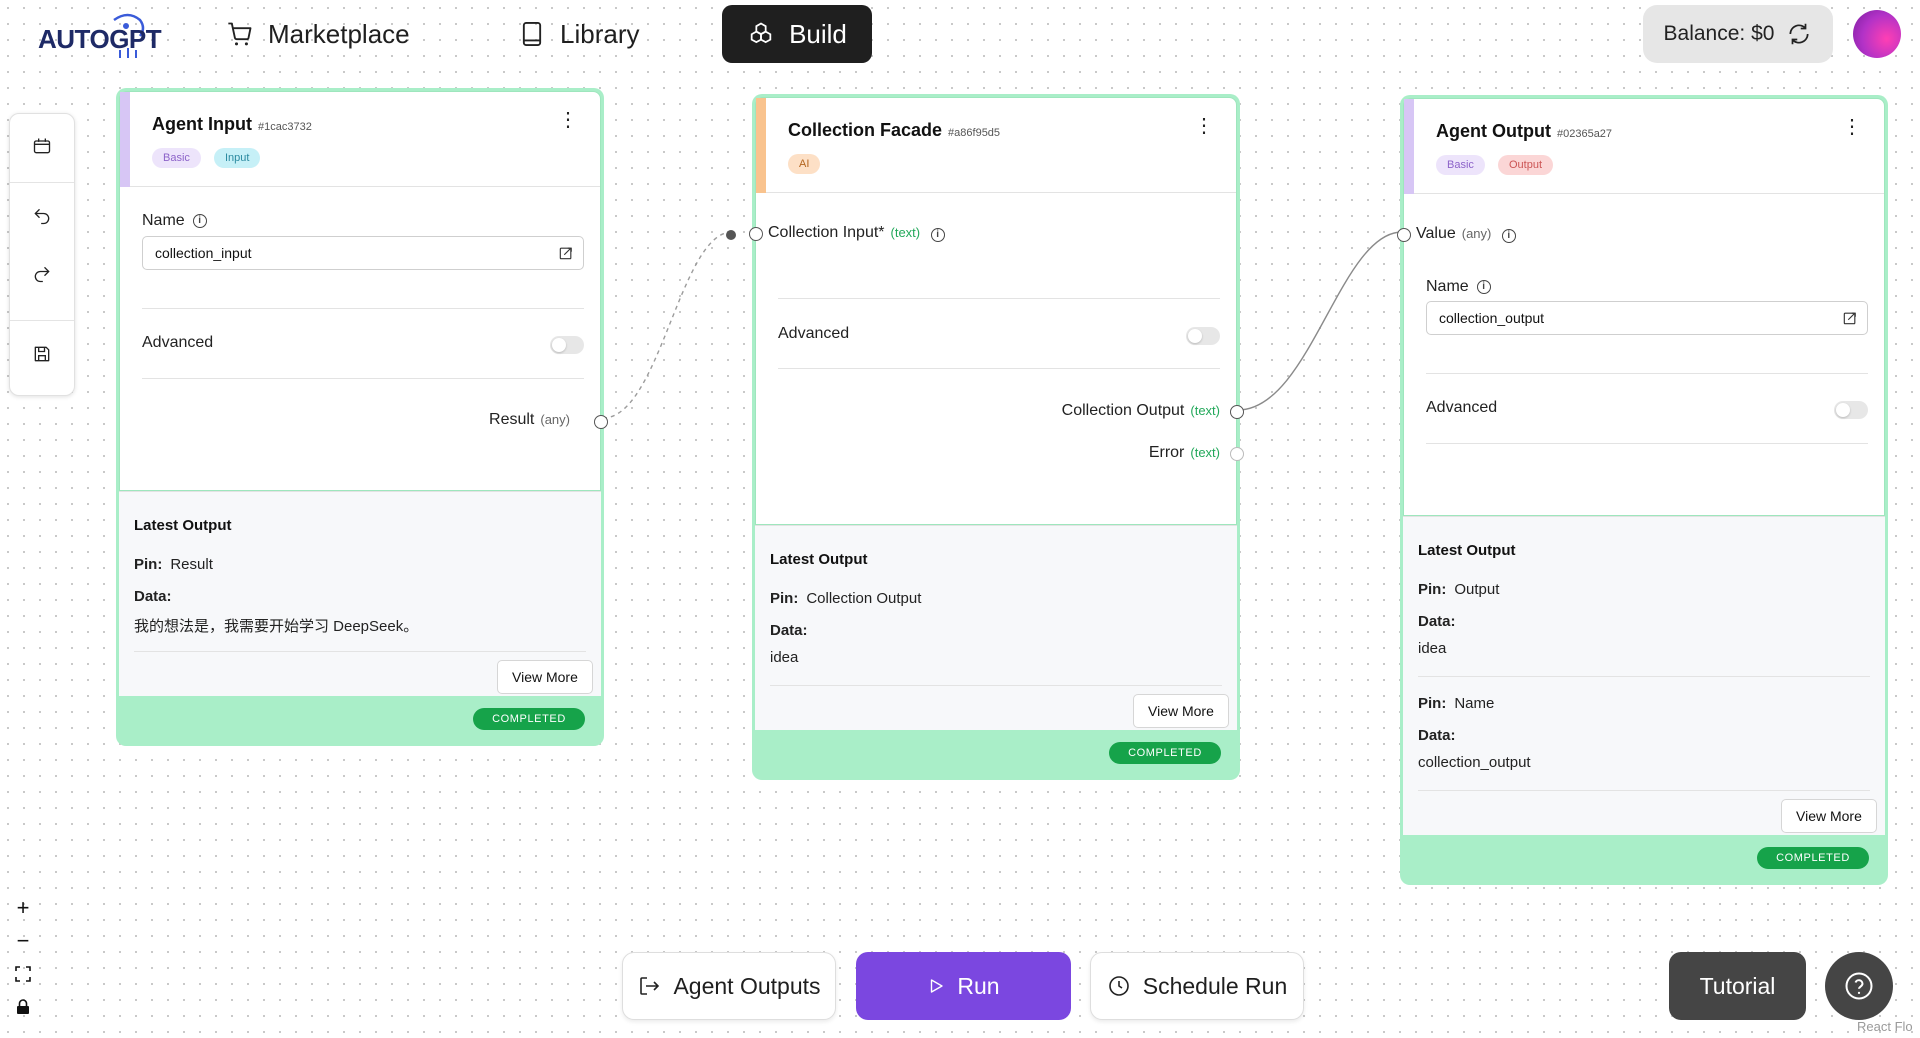  What do you see at coordinates (1647, 318) in the screenshot?
I see `name-input: collection_output` at bounding box center [1647, 318].